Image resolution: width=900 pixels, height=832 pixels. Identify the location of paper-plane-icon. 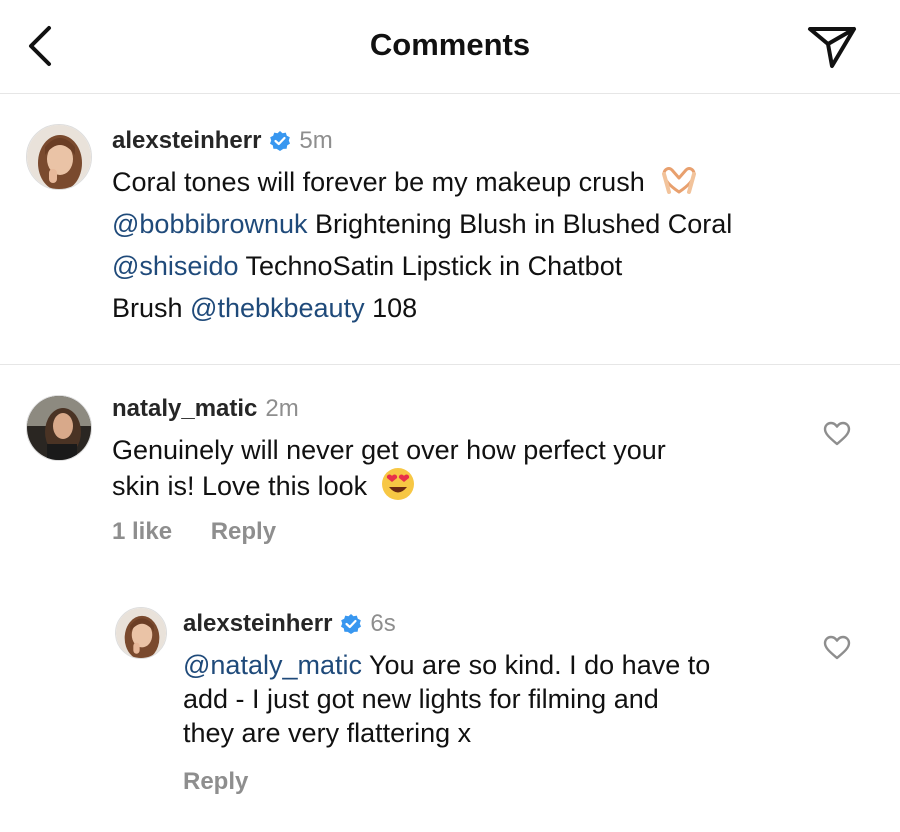
(832, 47).